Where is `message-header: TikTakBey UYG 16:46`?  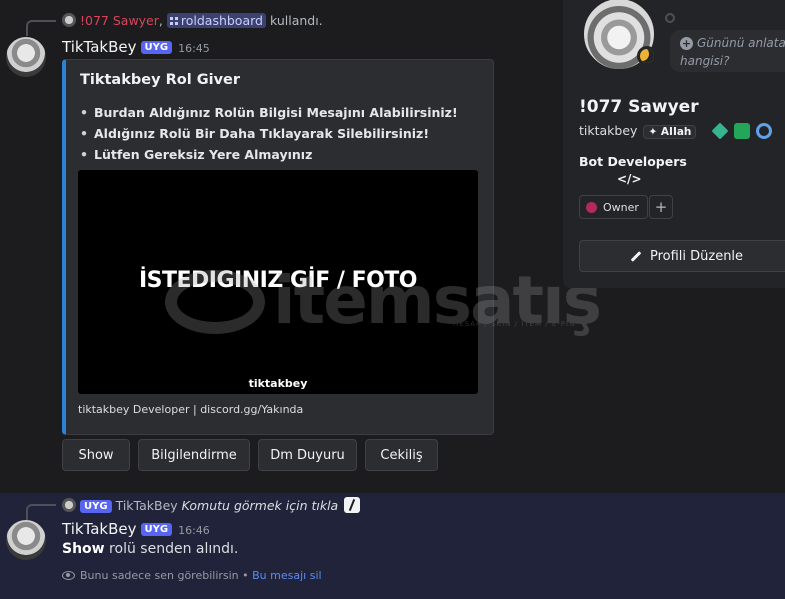
message-header: TikTakBey UYG 16:46 is located at coordinates (136, 528).